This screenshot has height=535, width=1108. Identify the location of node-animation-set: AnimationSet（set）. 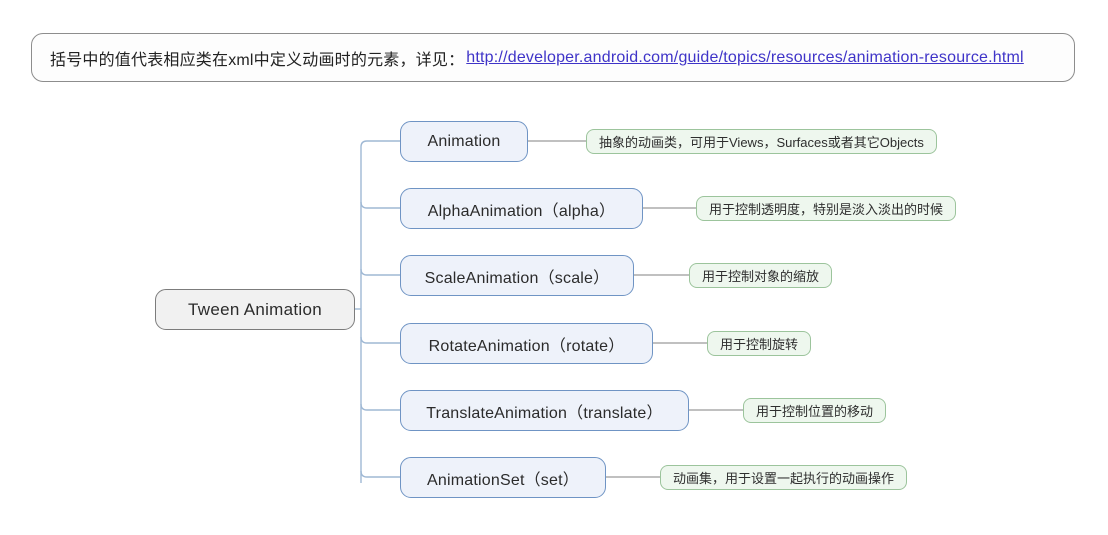
(503, 477).